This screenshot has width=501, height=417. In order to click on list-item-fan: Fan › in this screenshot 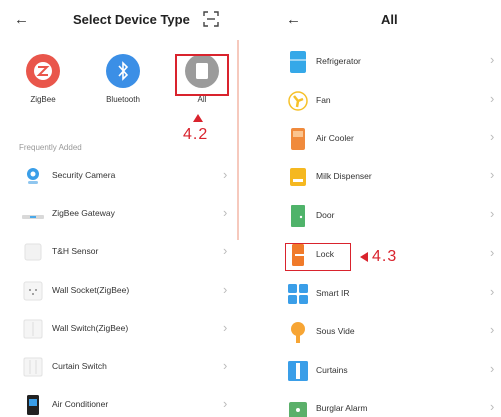, I will do `click(369, 101)`.